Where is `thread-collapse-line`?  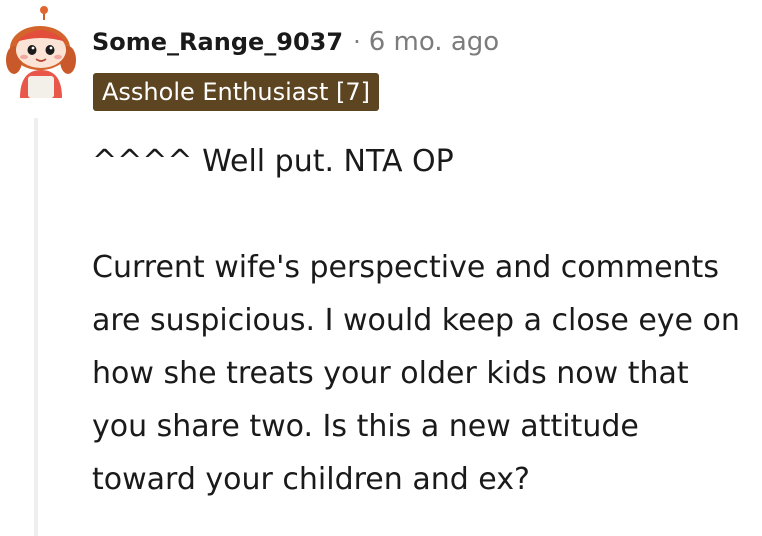 thread-collapse-line is located at coordinates (36, 327).